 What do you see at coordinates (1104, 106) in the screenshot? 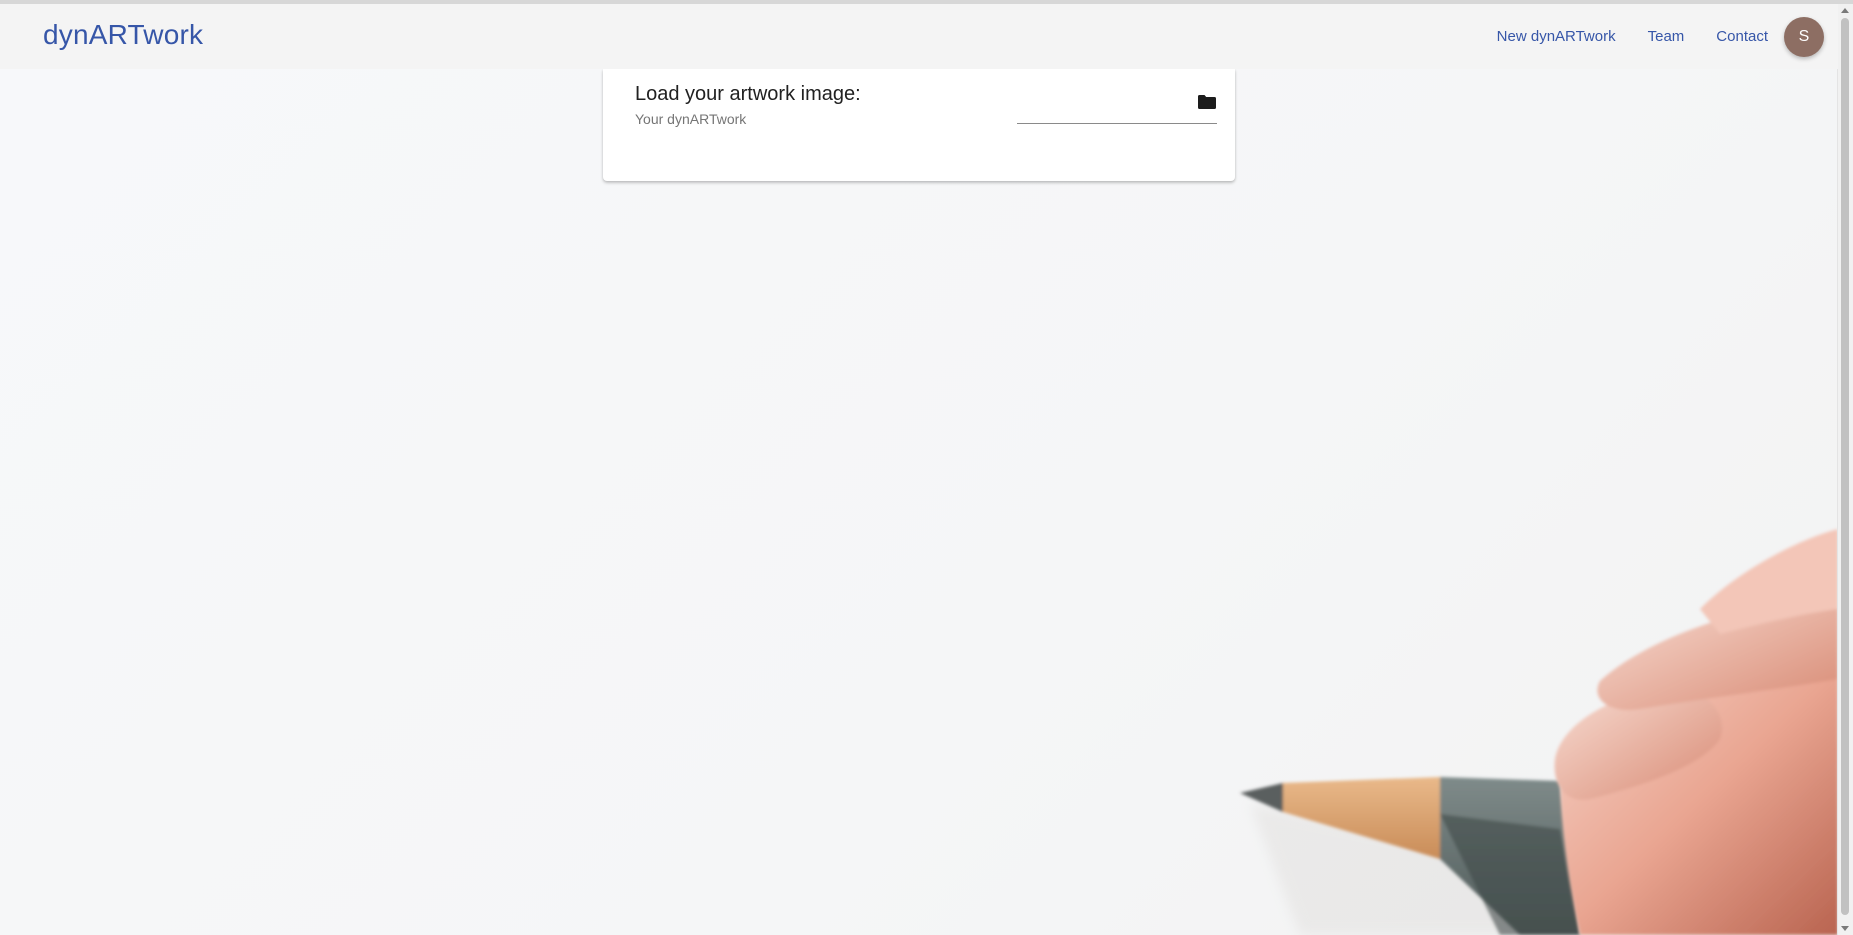
I see `artwork-file-input` at bounding box center [1104, 106].